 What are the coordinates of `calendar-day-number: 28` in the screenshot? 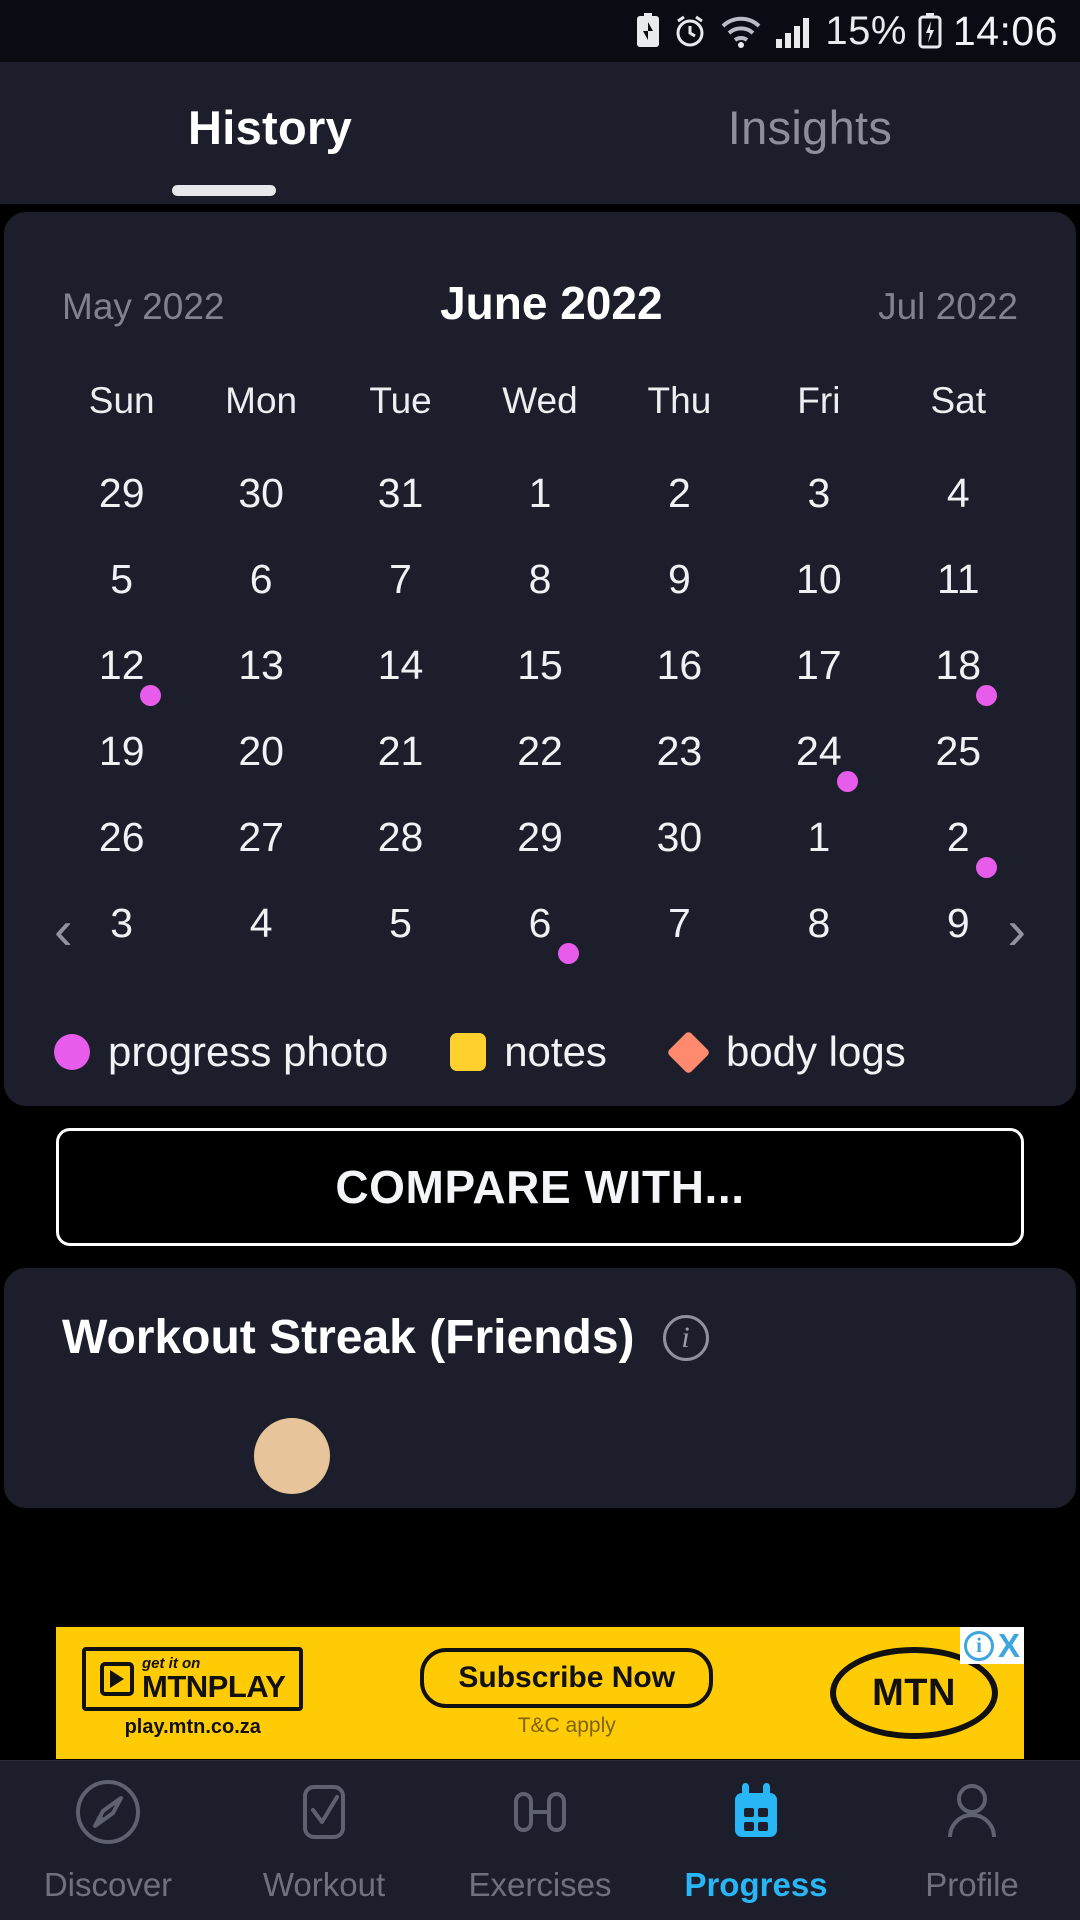 It's located at (400, 836).